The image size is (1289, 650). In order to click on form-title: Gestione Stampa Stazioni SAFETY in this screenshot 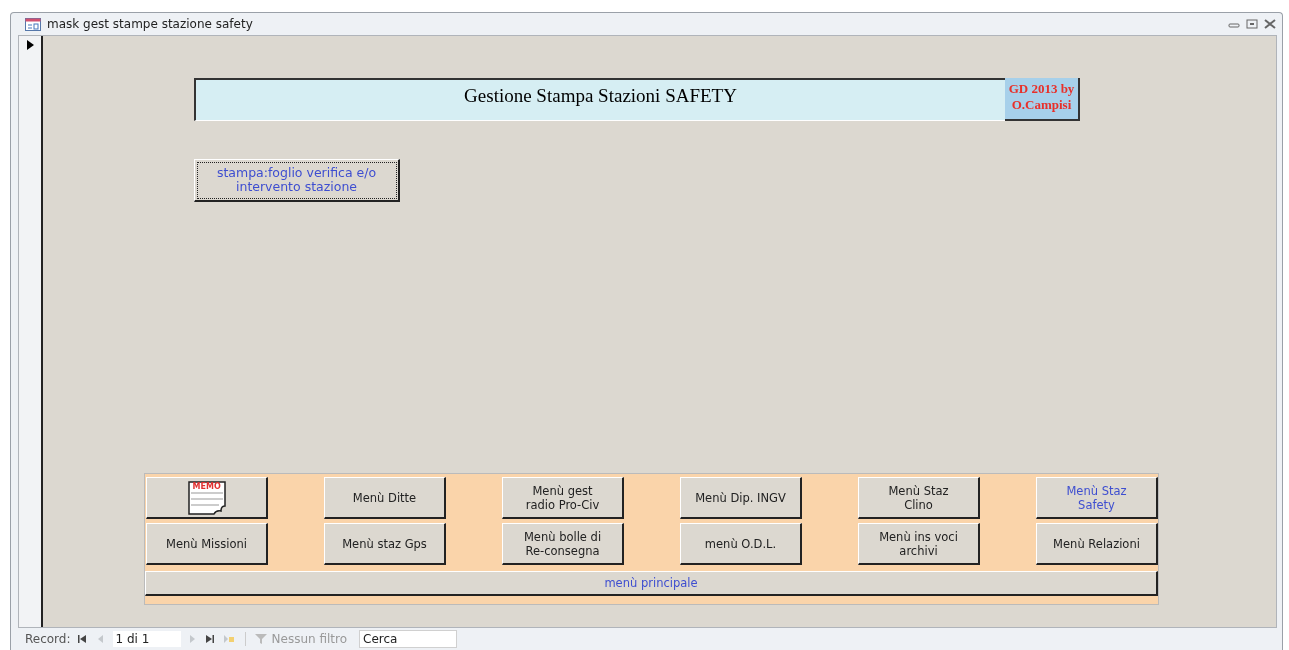, I will do `click(599, 99)`.